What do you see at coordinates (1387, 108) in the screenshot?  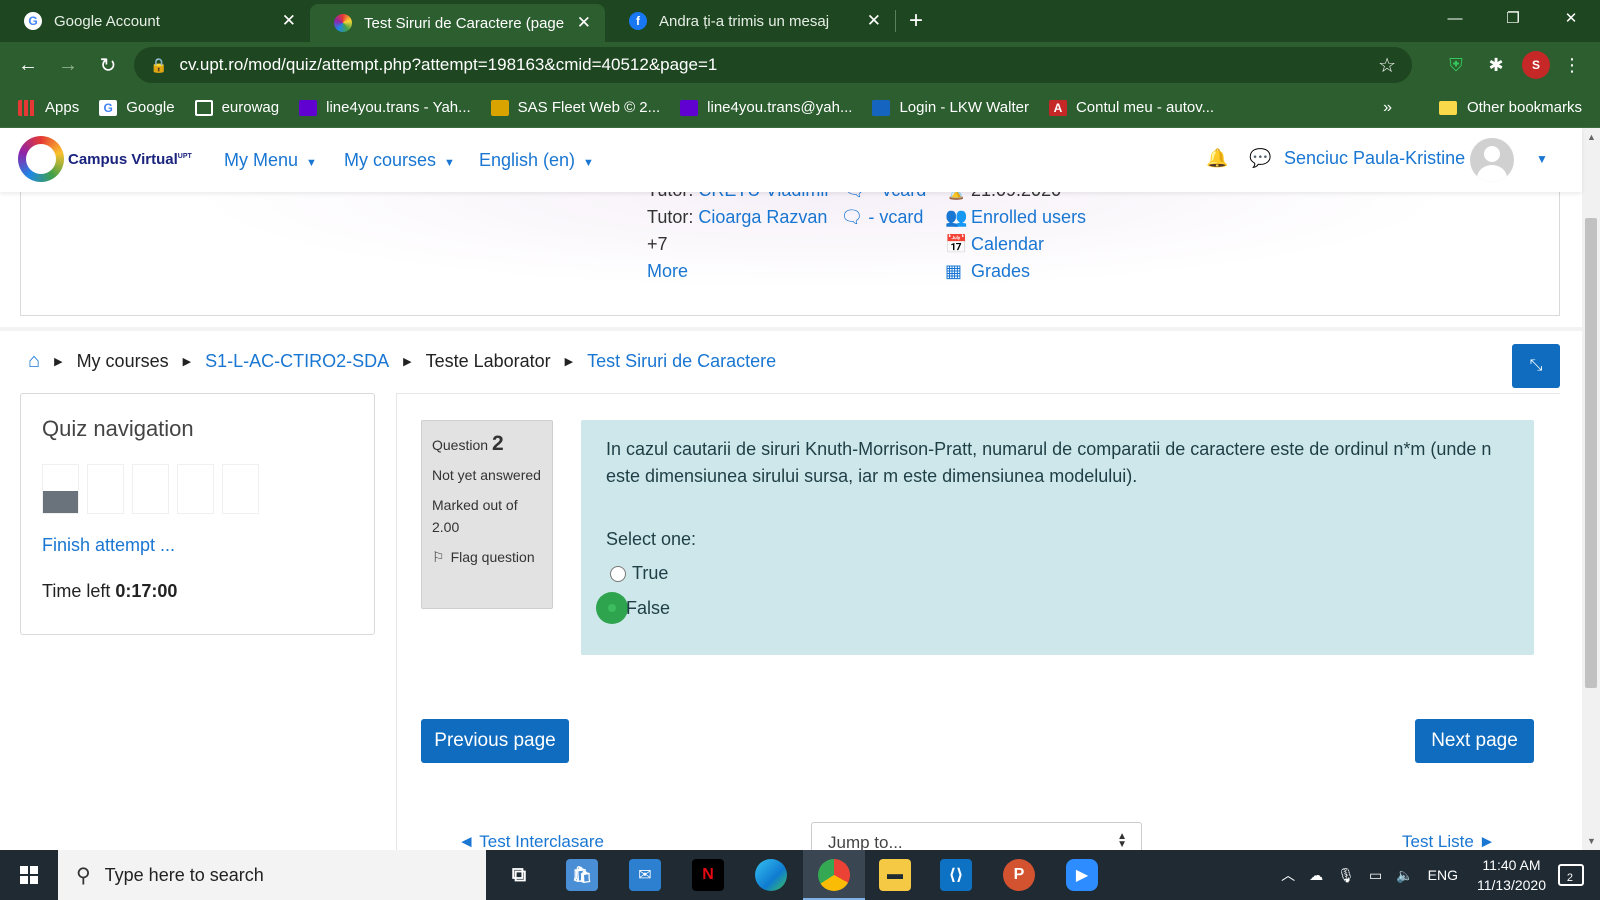 I see `more-bookmarks-button: »` at bounding box center [1387, 108].